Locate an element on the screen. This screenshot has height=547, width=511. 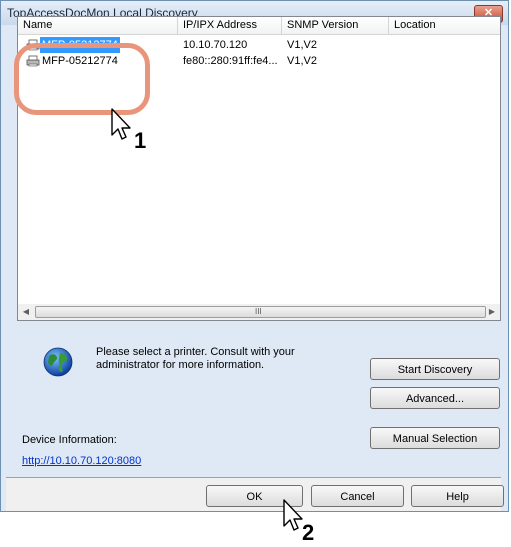
manual-selection-button: Manual Selection is located at coordinates (435, 438).